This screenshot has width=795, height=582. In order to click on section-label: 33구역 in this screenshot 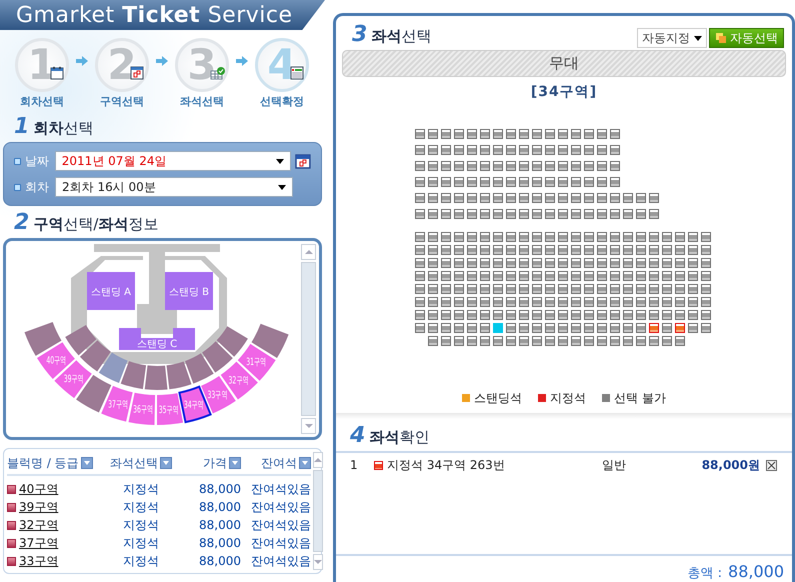, I will do `click(223, 396)`.